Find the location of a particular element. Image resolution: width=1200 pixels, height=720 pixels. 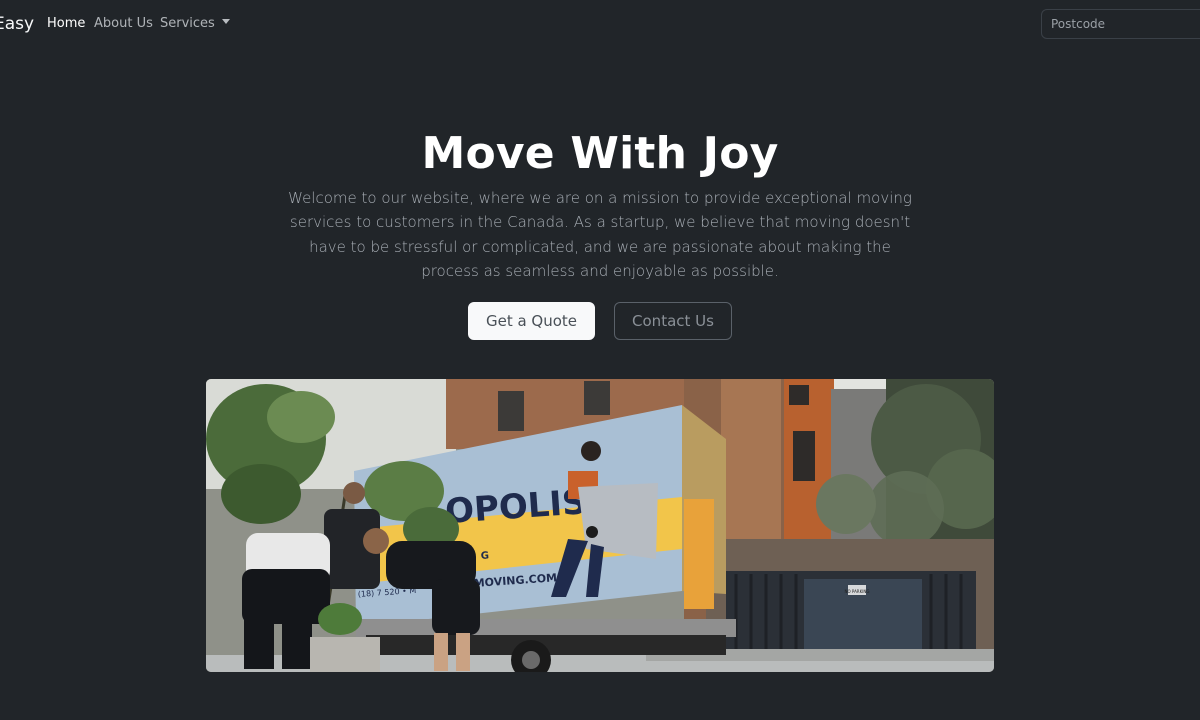

nav-link-home: Home is located at coordinates (66, 24).